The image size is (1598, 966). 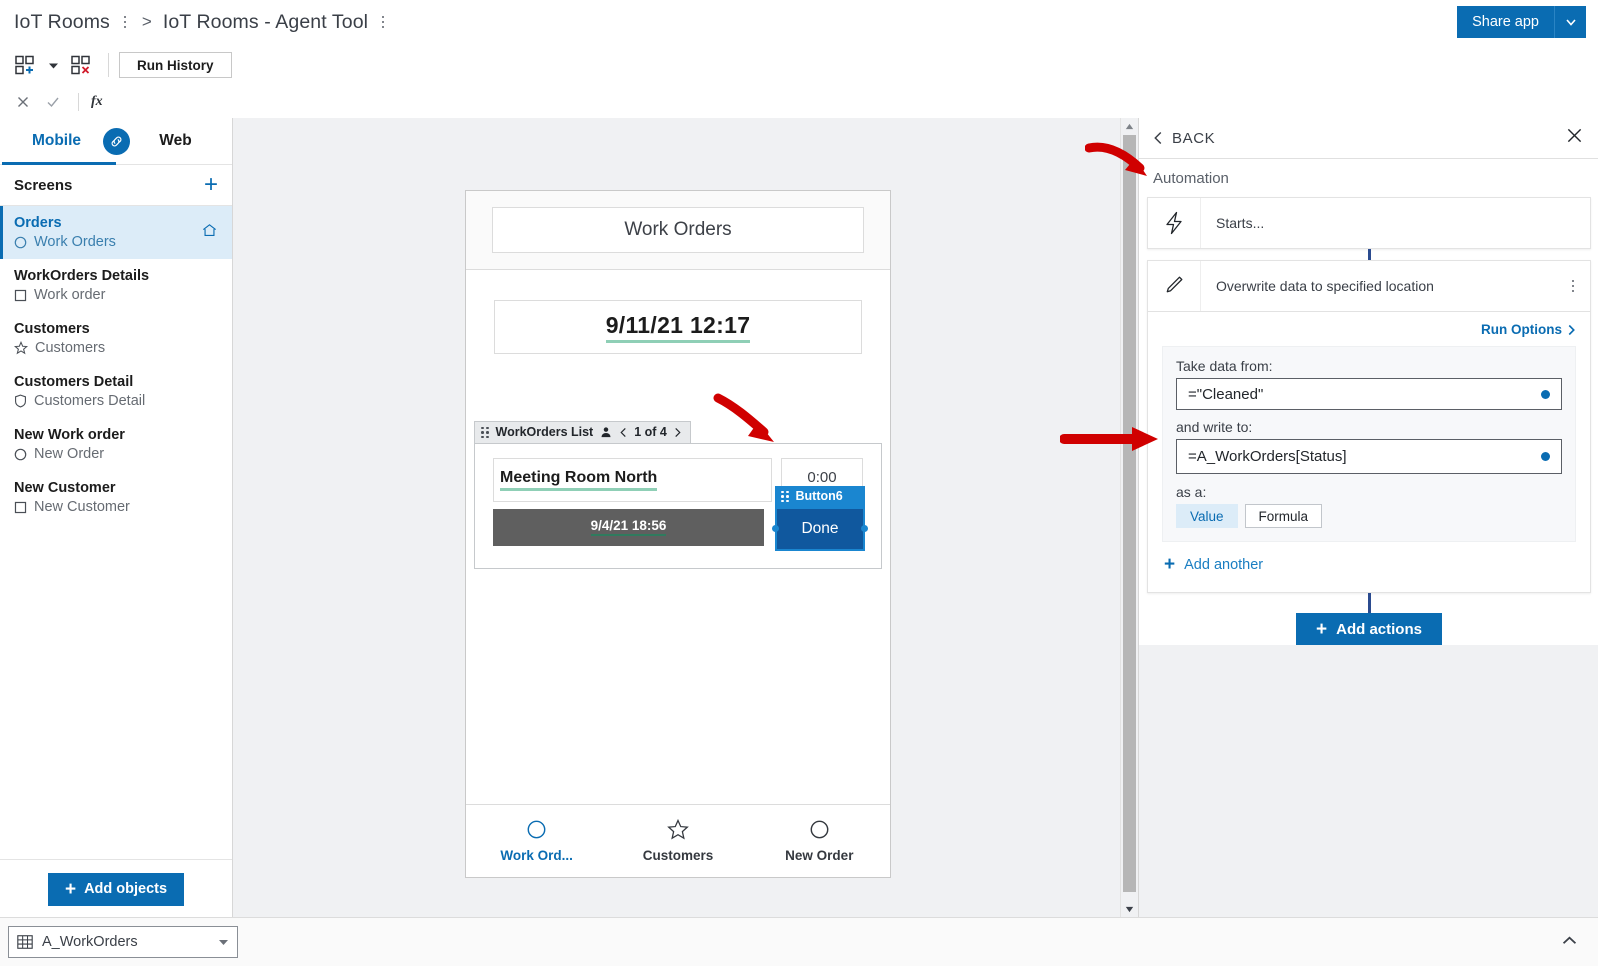 I want to click on screen-subrow: Customers Detail, so click(x=116, y=401).